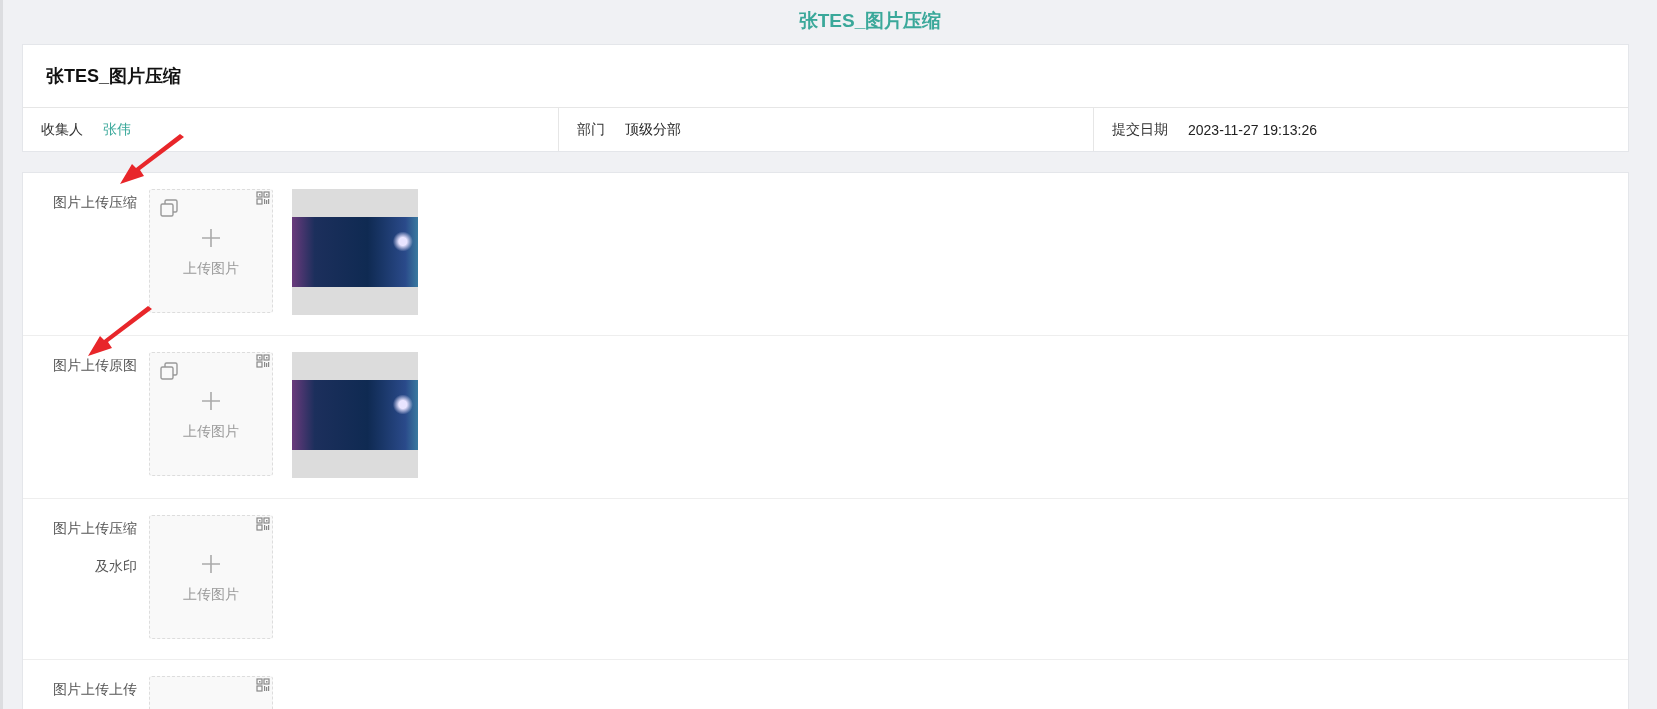  I want to click on info-value: 顶级分部, so click(653, 129).